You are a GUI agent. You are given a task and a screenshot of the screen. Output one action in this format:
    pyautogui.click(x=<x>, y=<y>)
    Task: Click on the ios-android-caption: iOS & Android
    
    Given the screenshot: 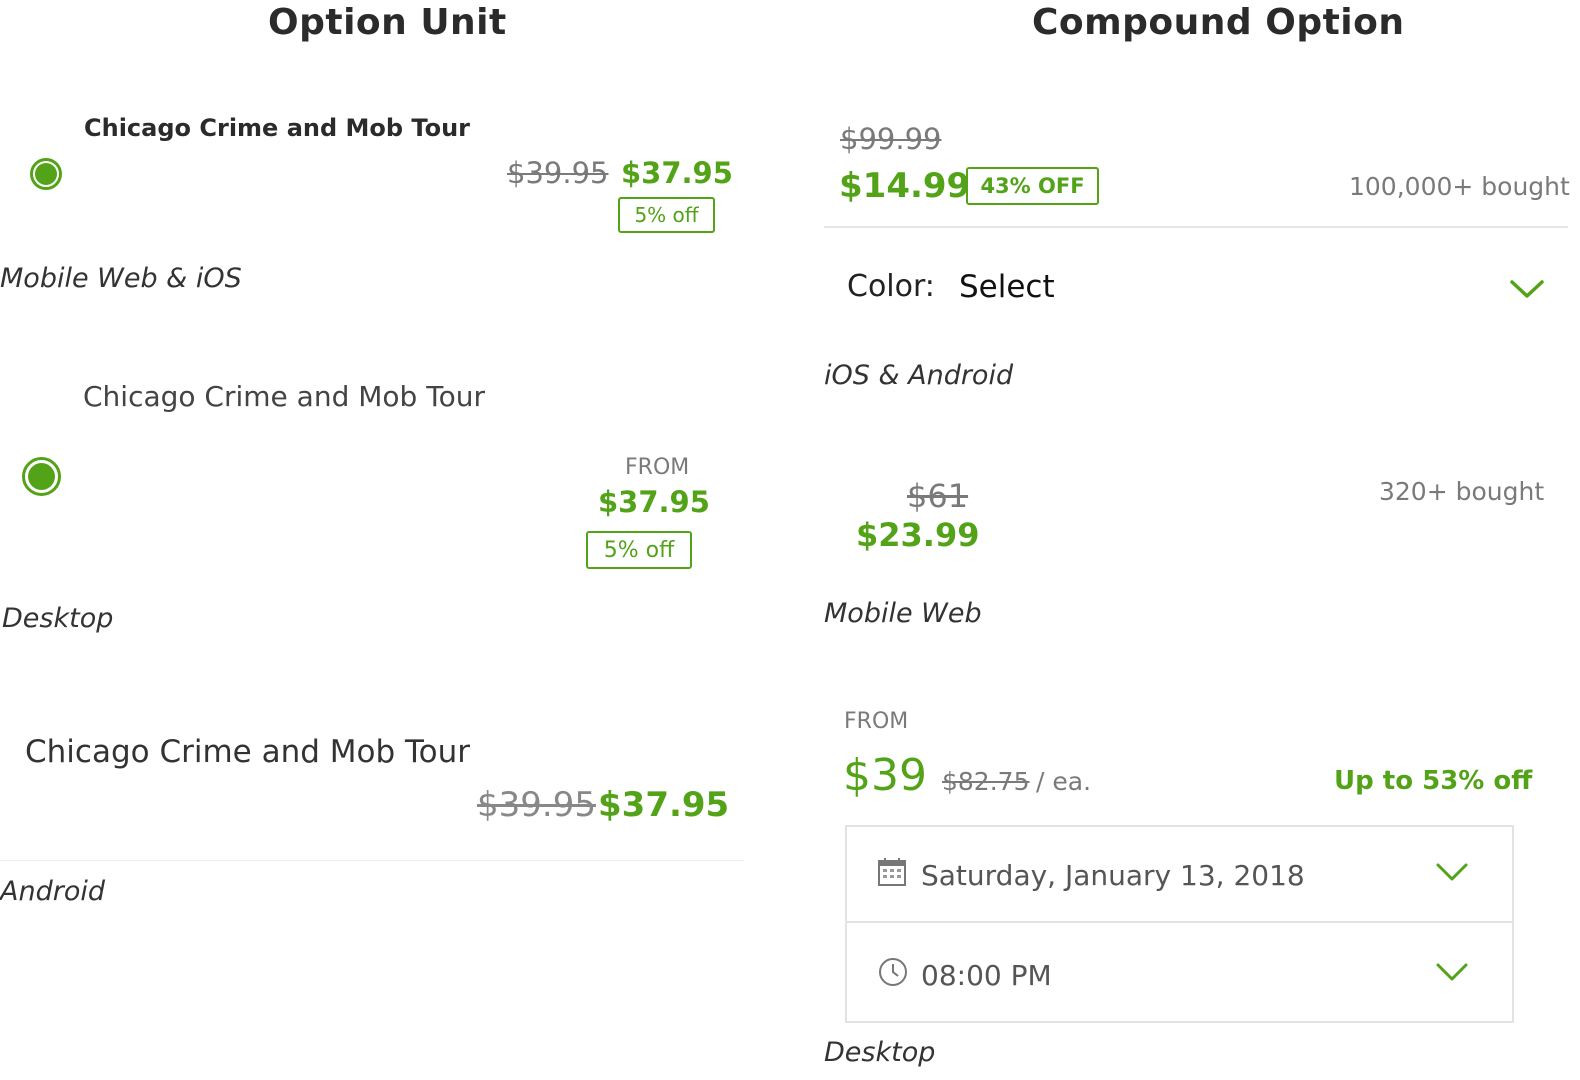 What is the action you would take?
    pyautogui.click(x=919, y=375)
    